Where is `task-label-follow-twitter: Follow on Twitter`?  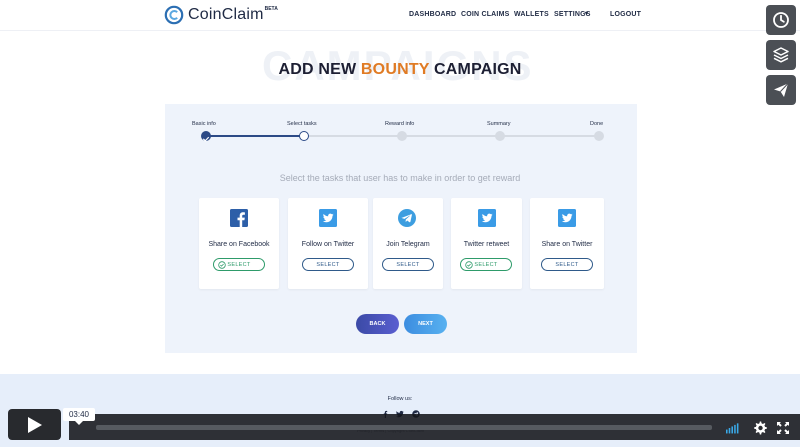 task-label-follow-twitter: Follow on Twitter is located at coordinates (328, 244).